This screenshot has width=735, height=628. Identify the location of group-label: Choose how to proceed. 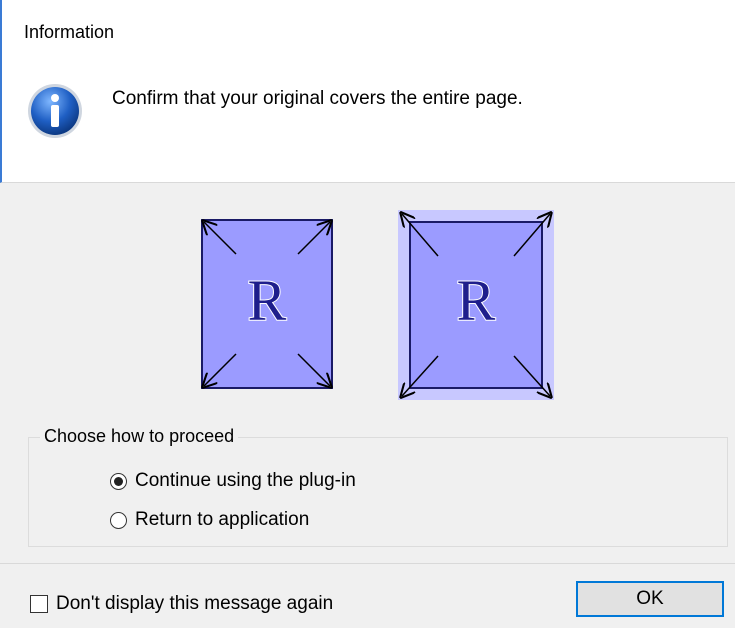
(139, 436).